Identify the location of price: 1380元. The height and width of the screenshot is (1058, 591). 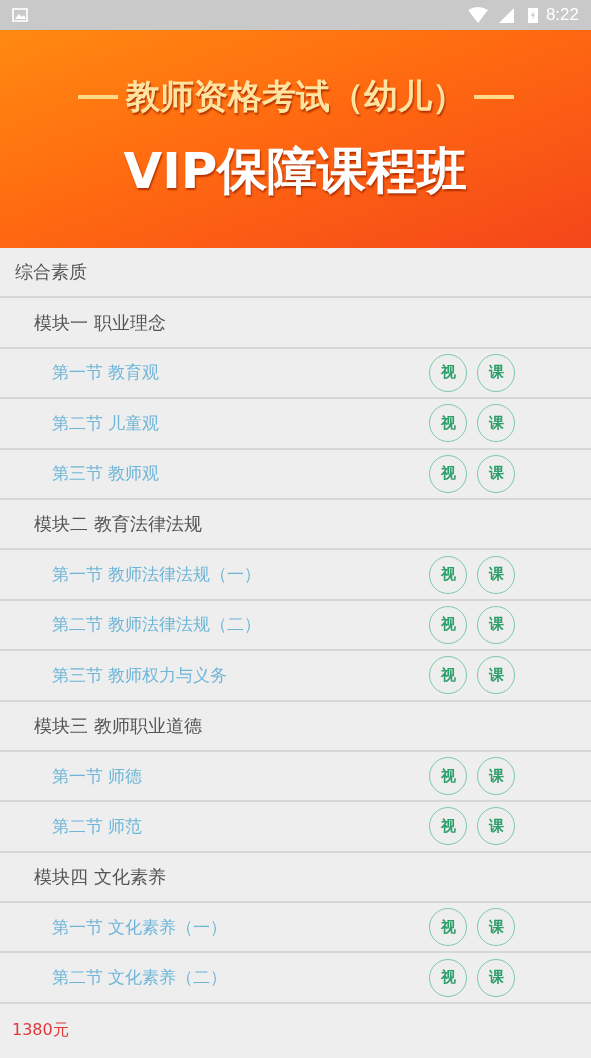
(40, 1031).